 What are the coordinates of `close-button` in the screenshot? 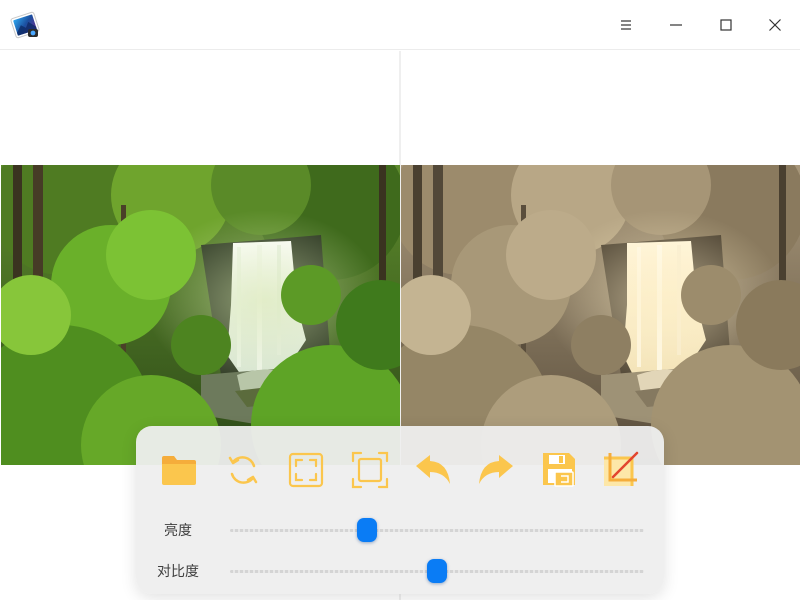 It's located at (775, 25).